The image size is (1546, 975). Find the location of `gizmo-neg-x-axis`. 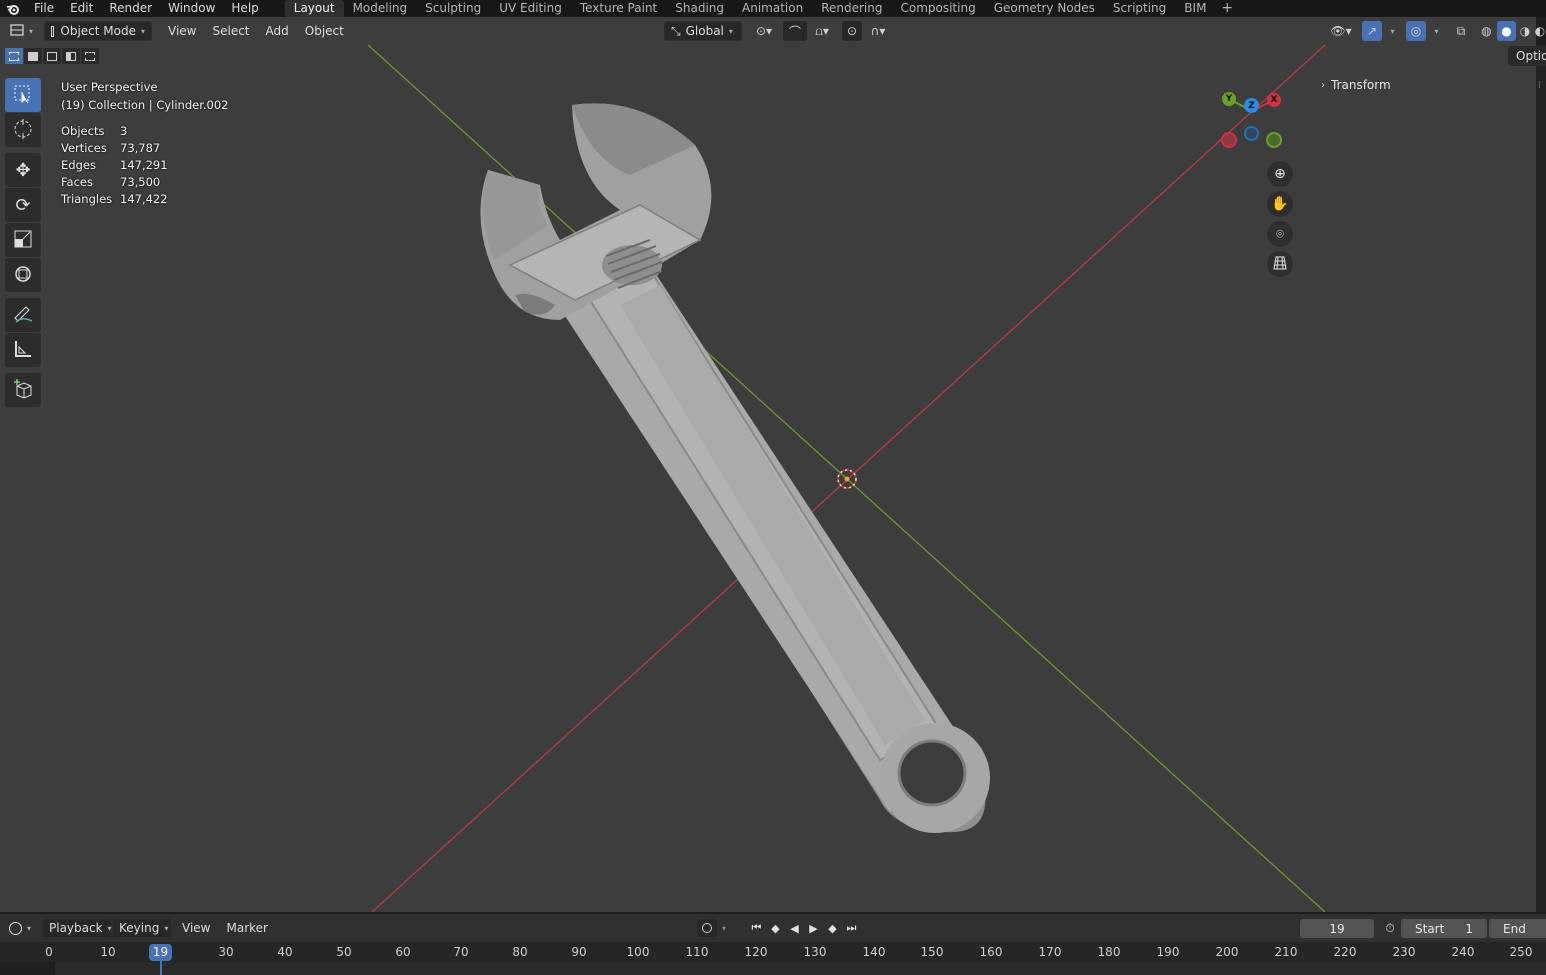

gizmo-neg-x-axis is located at coordinates (1229, 140).